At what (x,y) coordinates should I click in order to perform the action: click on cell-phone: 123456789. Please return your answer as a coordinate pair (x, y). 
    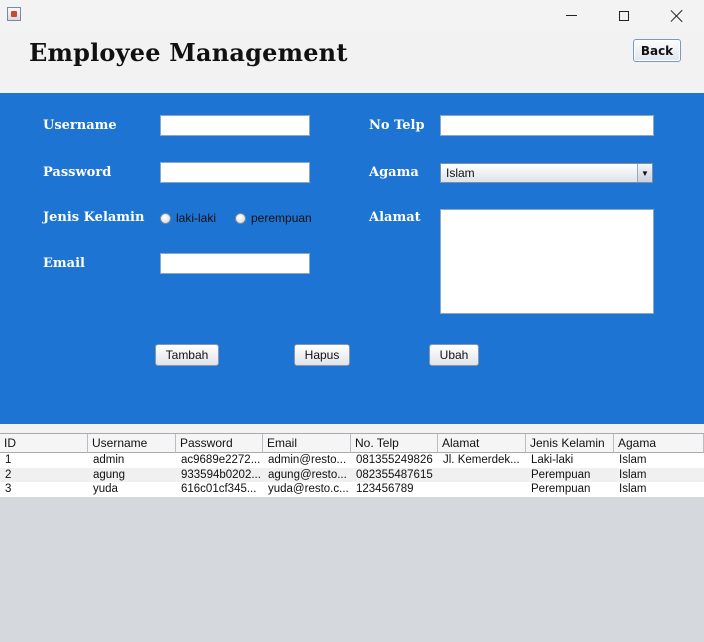
    Looking at the image, I should click on (385, 489).